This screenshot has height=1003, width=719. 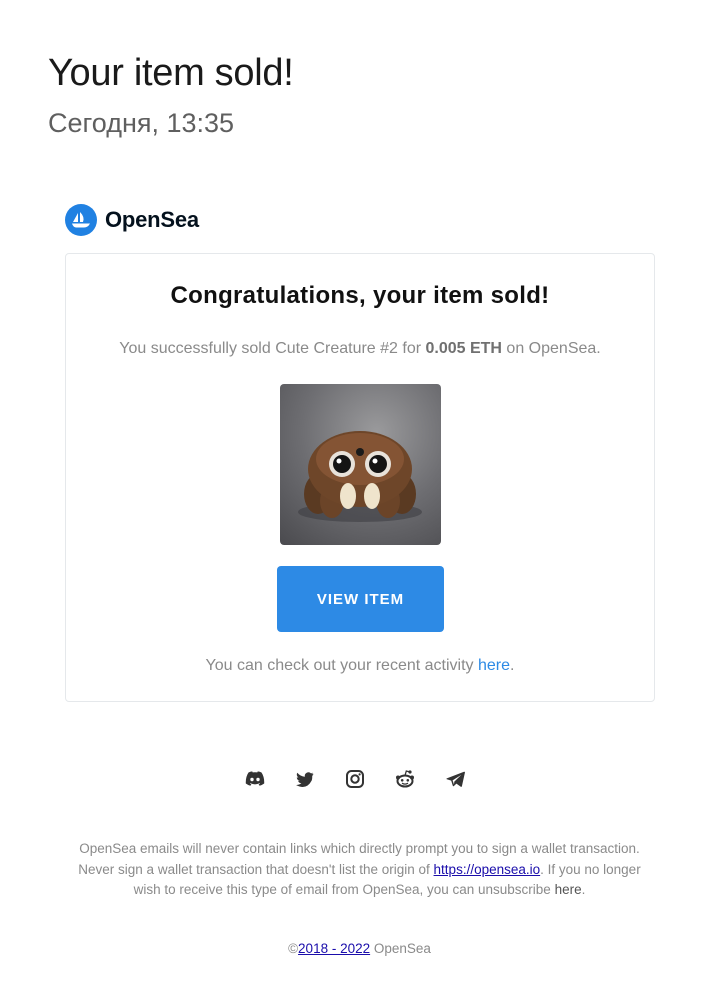 I want to click on card-title: Congratulations, your item sold!, so click(x=360, y=295).